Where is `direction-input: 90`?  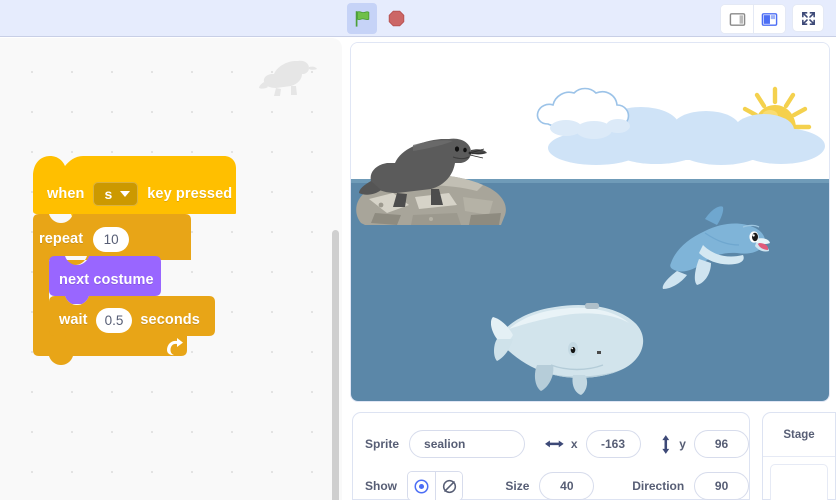 direction-input: 90 is located at coordinates (721, 486).